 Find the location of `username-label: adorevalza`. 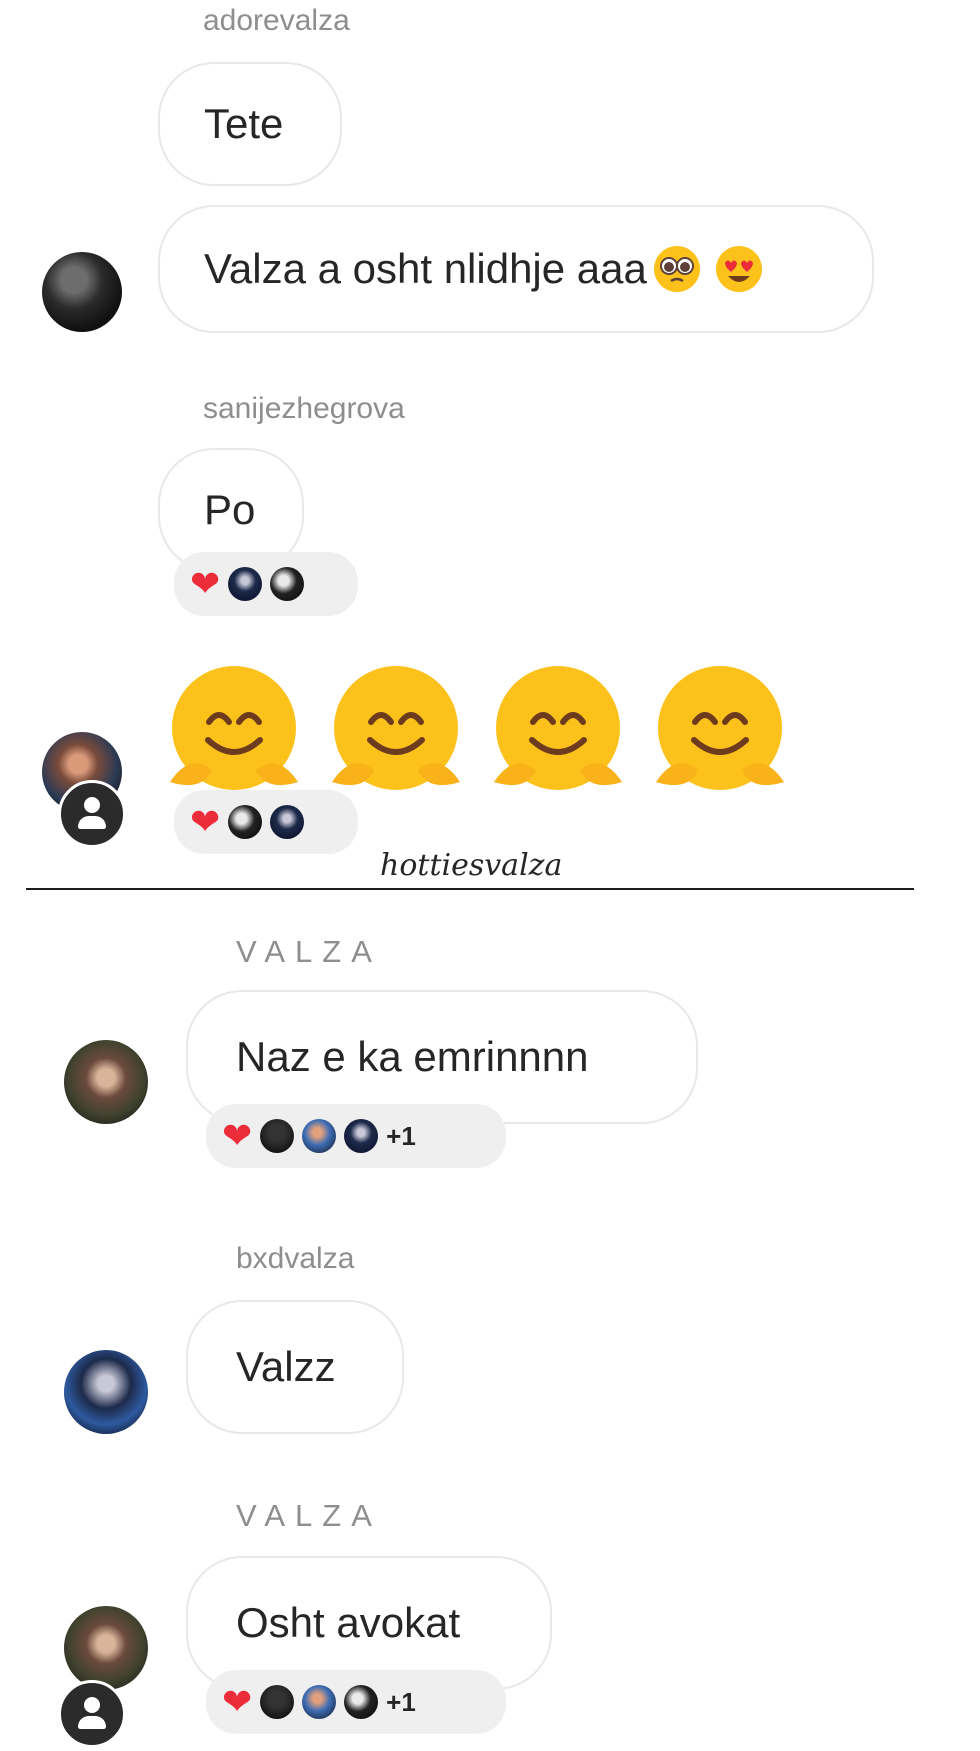

username-label: adorevalza is located at coordinates (276, 20).